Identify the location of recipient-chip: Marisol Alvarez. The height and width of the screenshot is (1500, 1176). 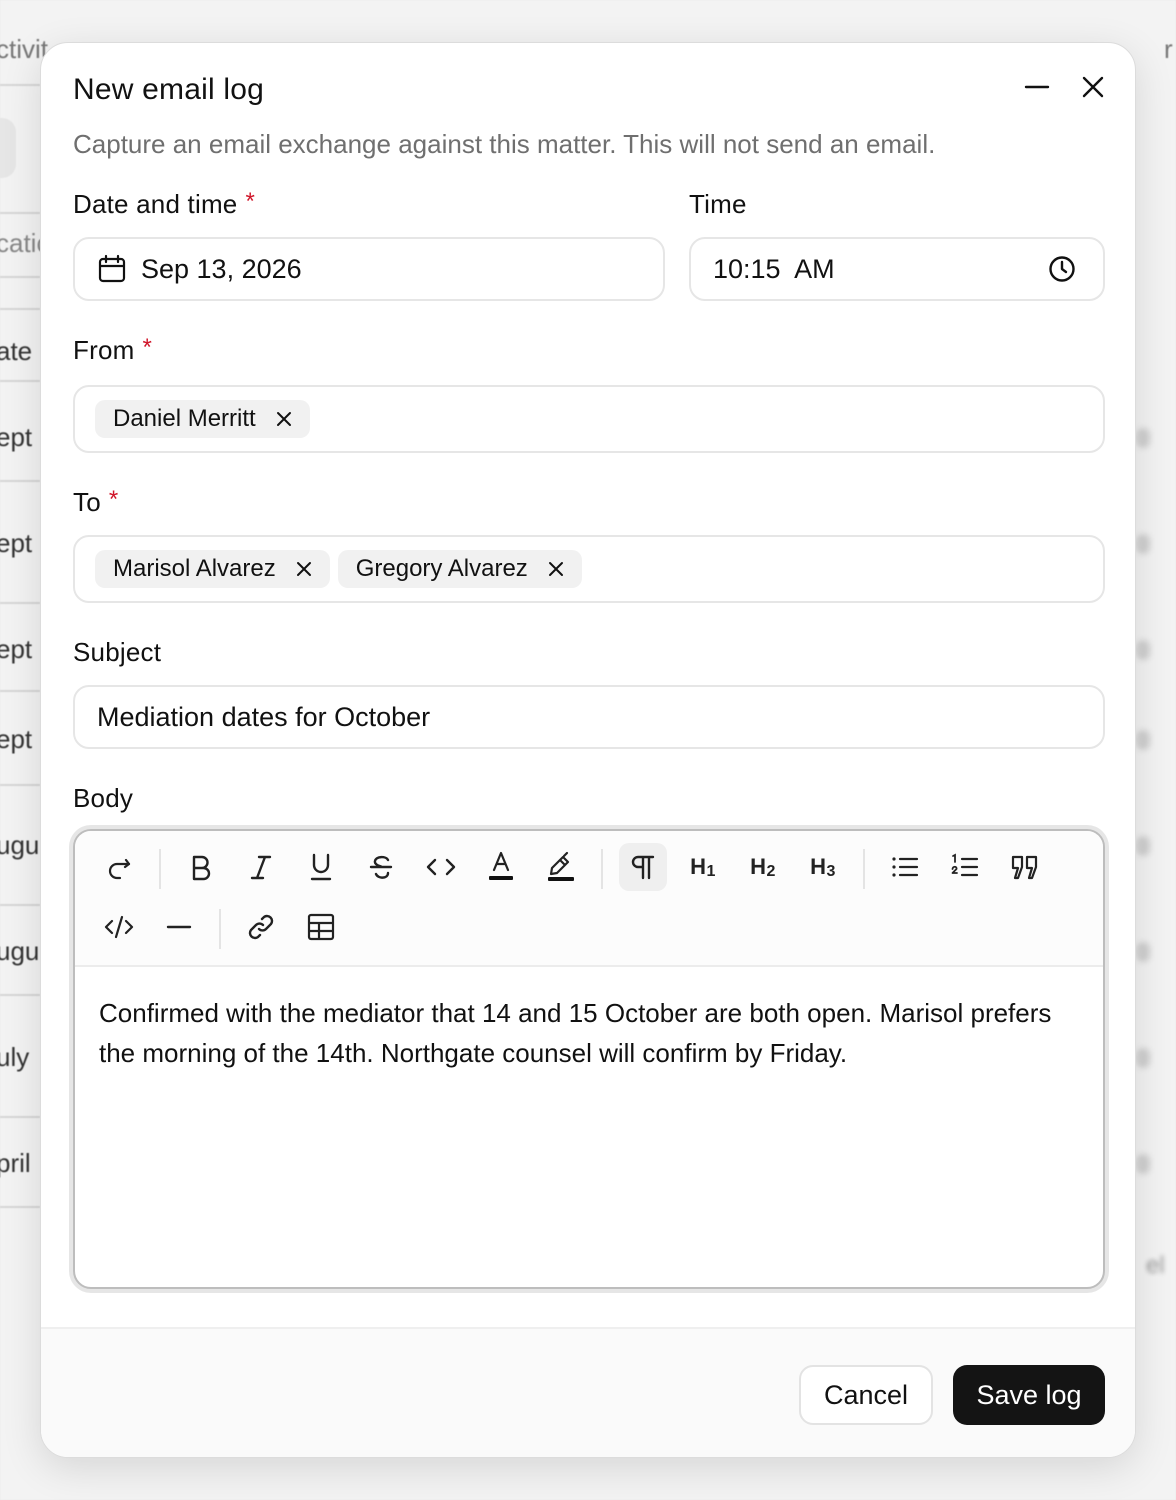
(212, 569).